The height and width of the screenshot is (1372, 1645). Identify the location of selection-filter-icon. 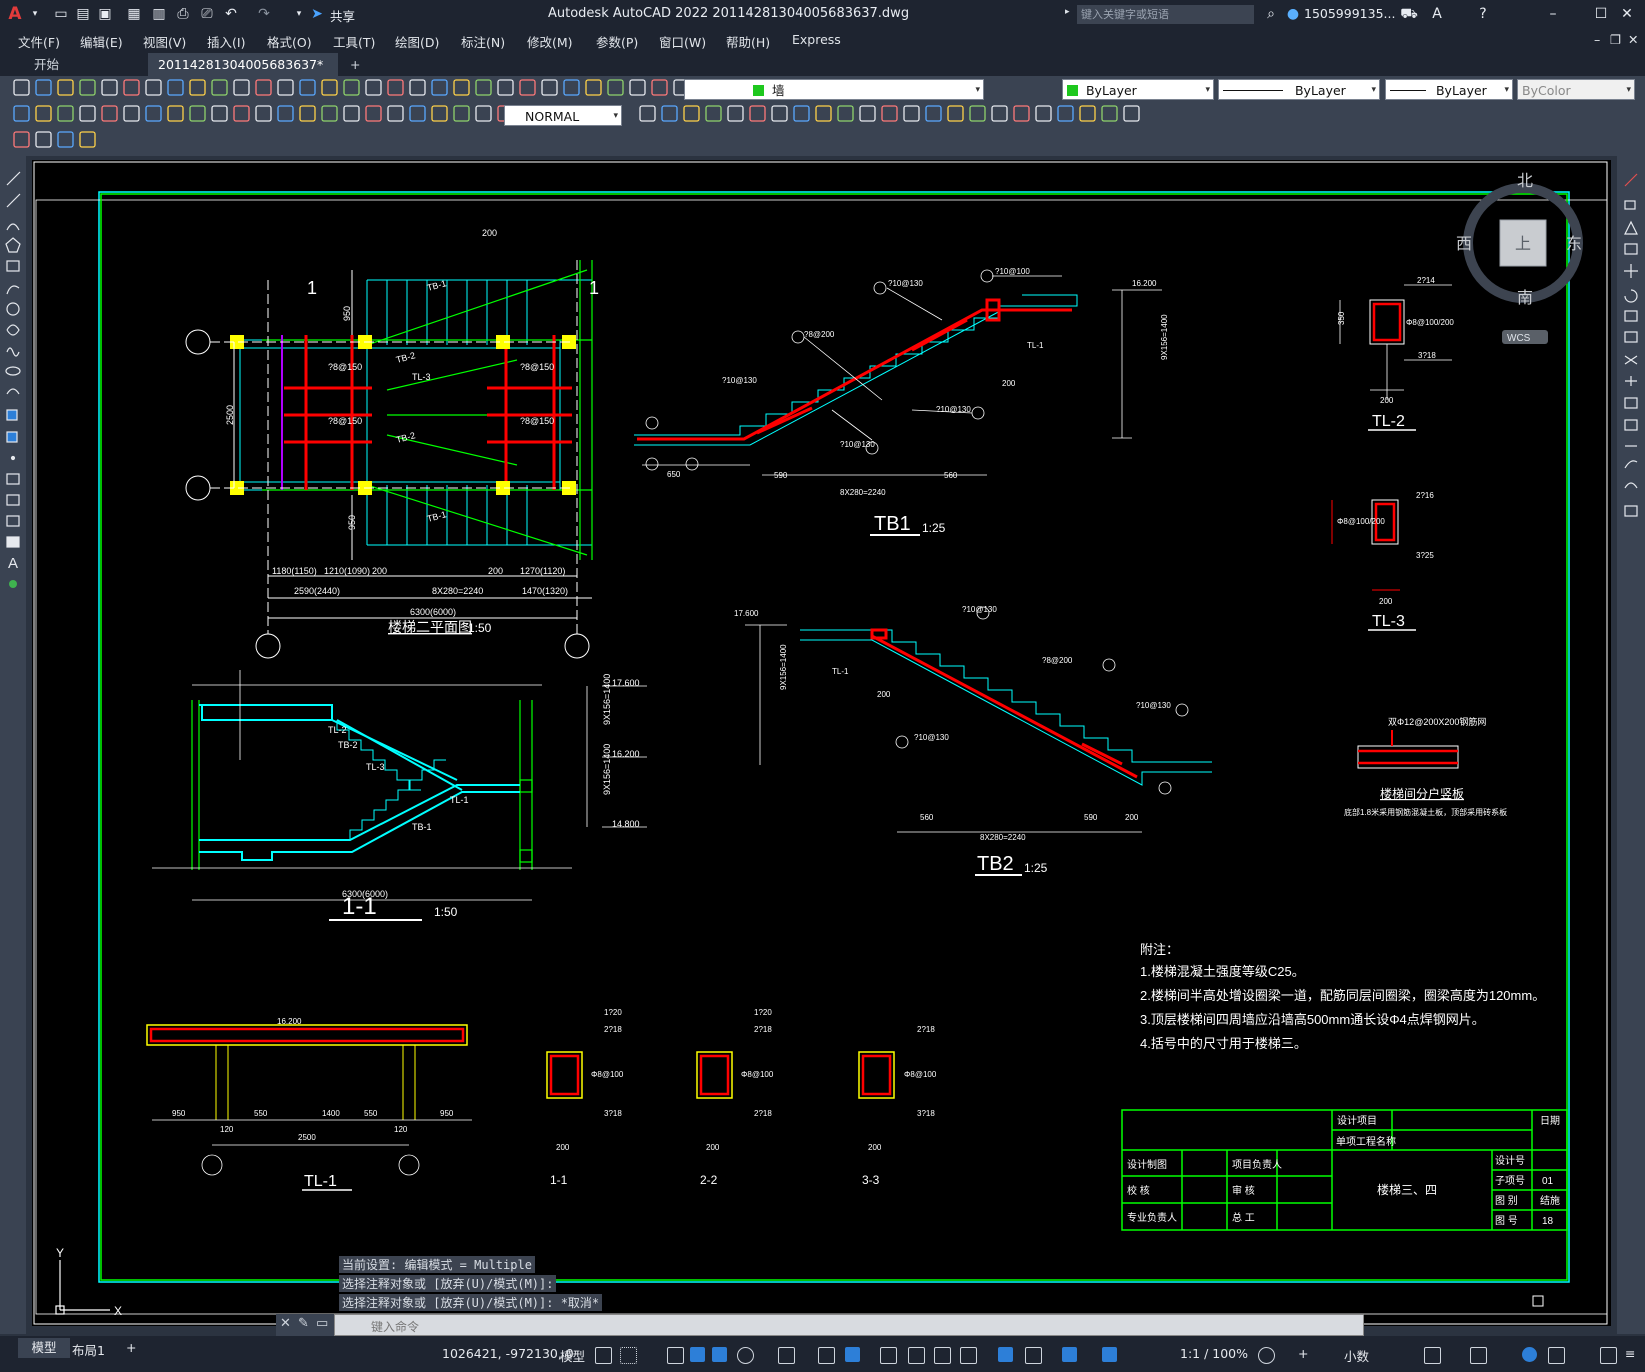
(1005, 1354).